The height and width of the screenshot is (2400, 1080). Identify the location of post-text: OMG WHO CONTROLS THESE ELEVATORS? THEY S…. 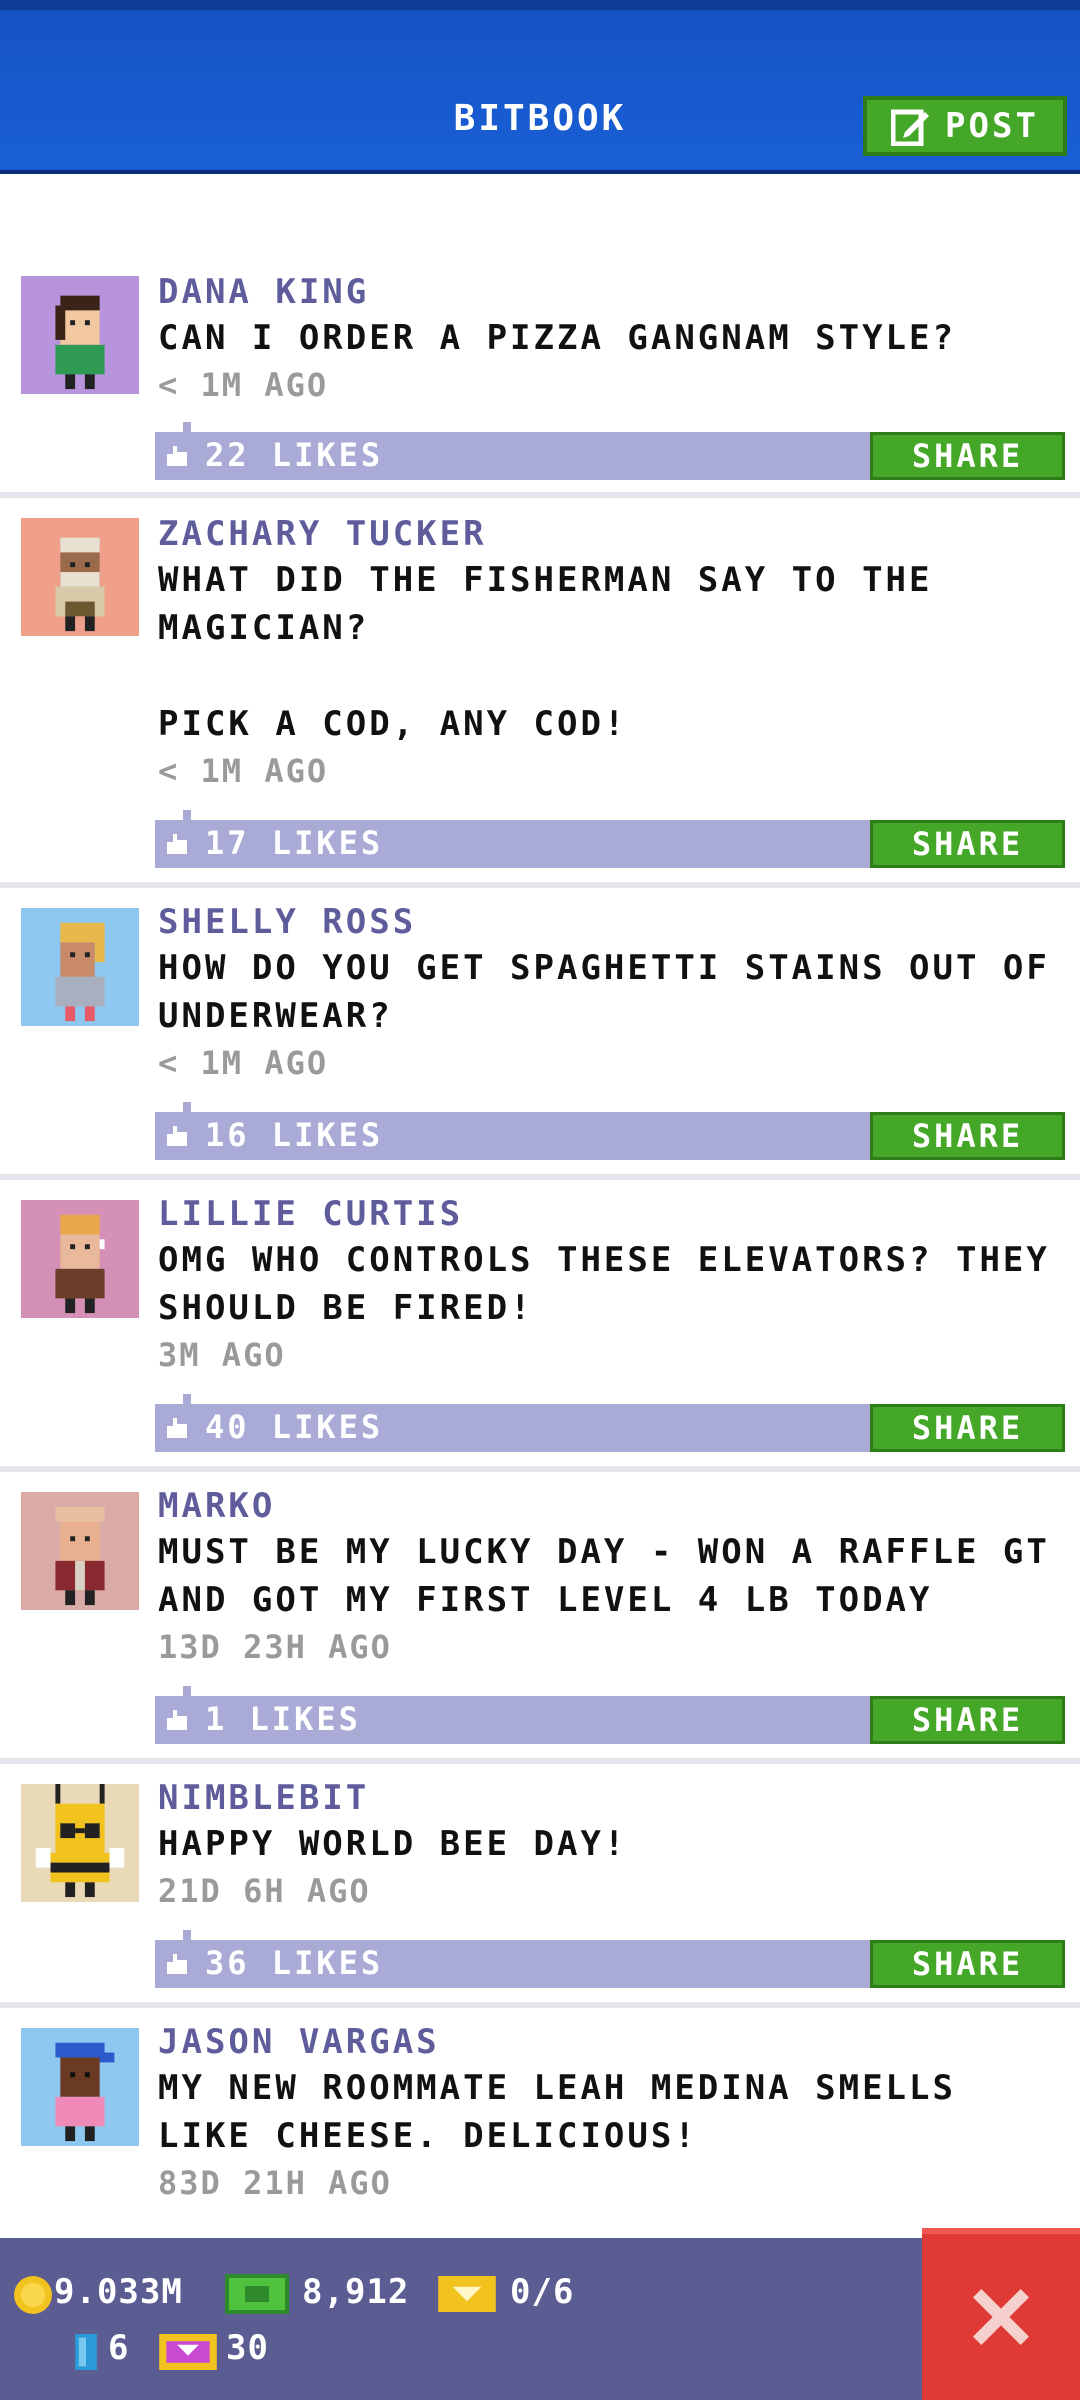
(616, 1284).